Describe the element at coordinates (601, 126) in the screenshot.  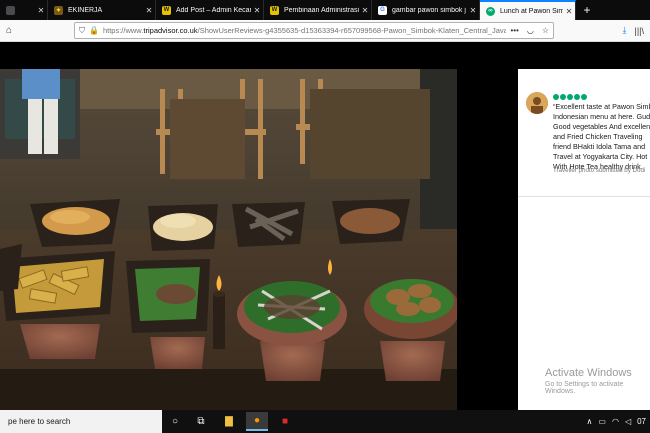
I see `review-line: Good vegetables And excellent` at that location.